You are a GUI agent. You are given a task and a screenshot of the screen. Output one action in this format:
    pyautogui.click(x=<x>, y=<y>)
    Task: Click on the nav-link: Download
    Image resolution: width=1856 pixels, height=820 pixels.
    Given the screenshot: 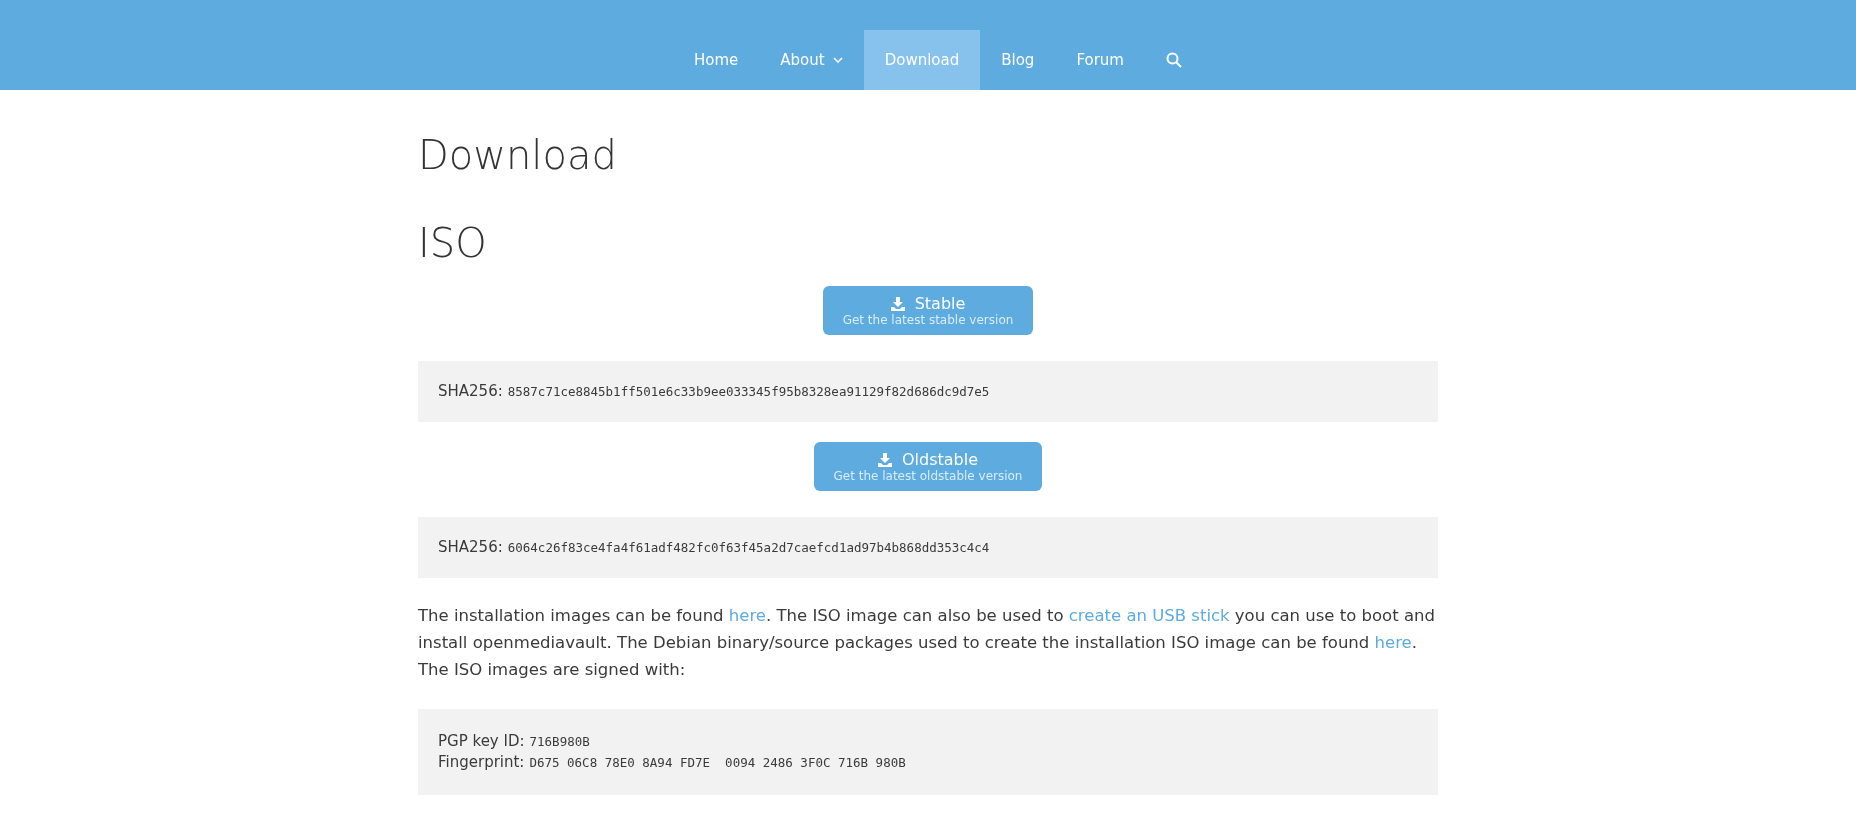 What is the action you would take?
    pyautogui.click(x=922, y=60)
    